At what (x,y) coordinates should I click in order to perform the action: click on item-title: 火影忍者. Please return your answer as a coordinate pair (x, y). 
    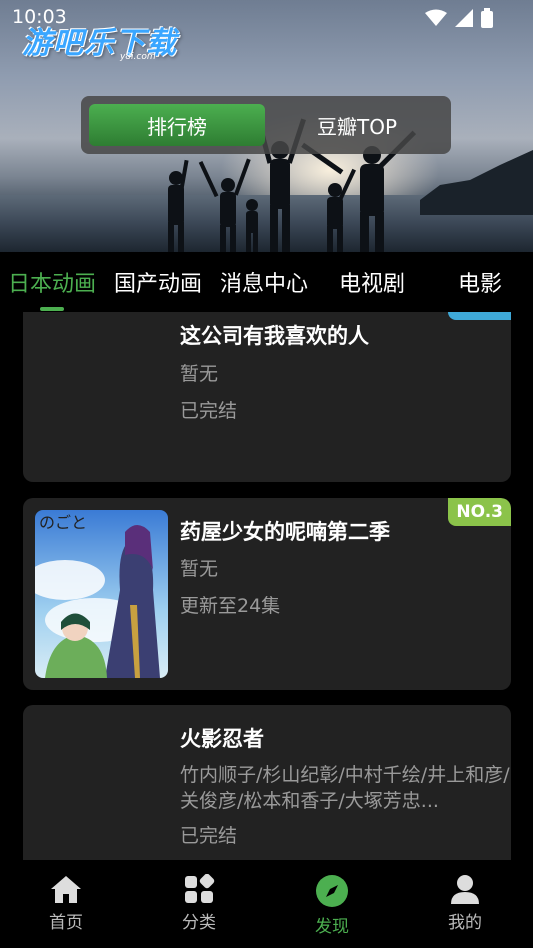
    Looking at the image, I should click on (222, 739).